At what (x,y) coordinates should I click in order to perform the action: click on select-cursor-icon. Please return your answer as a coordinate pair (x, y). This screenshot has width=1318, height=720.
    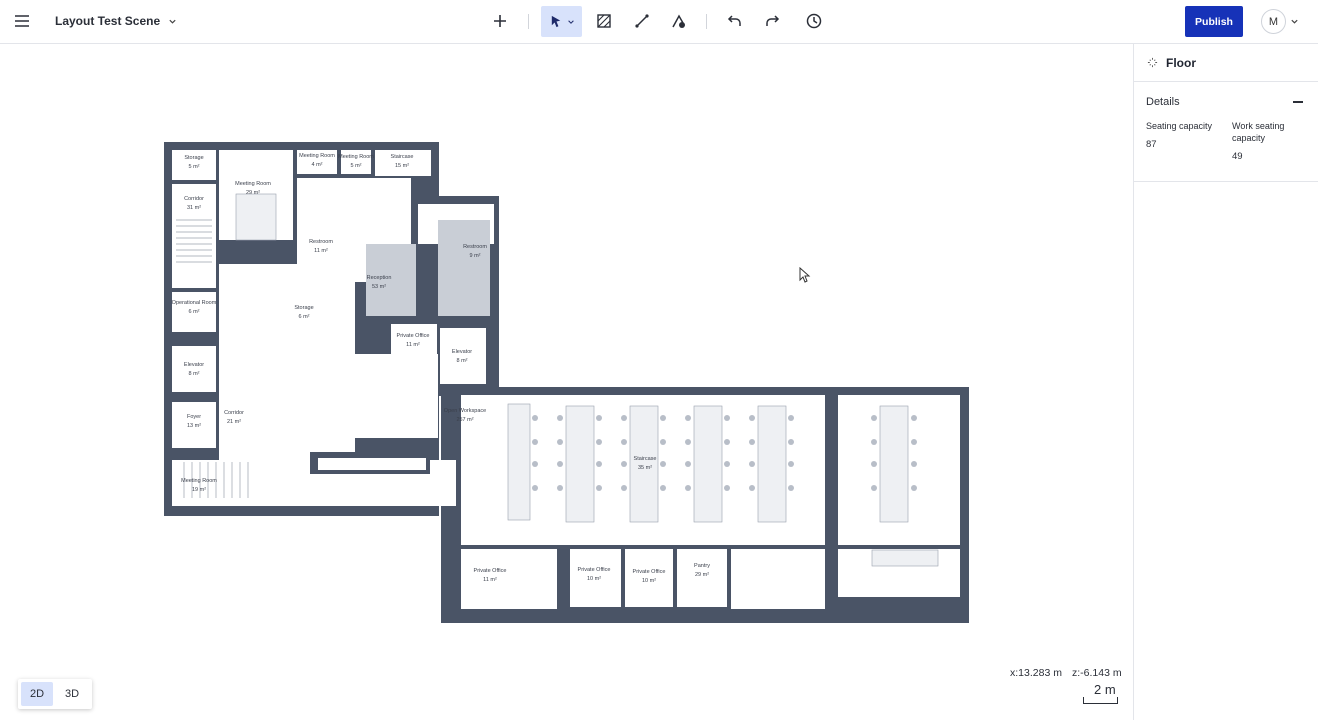
    Looking at the image, I should click on (555, 21).